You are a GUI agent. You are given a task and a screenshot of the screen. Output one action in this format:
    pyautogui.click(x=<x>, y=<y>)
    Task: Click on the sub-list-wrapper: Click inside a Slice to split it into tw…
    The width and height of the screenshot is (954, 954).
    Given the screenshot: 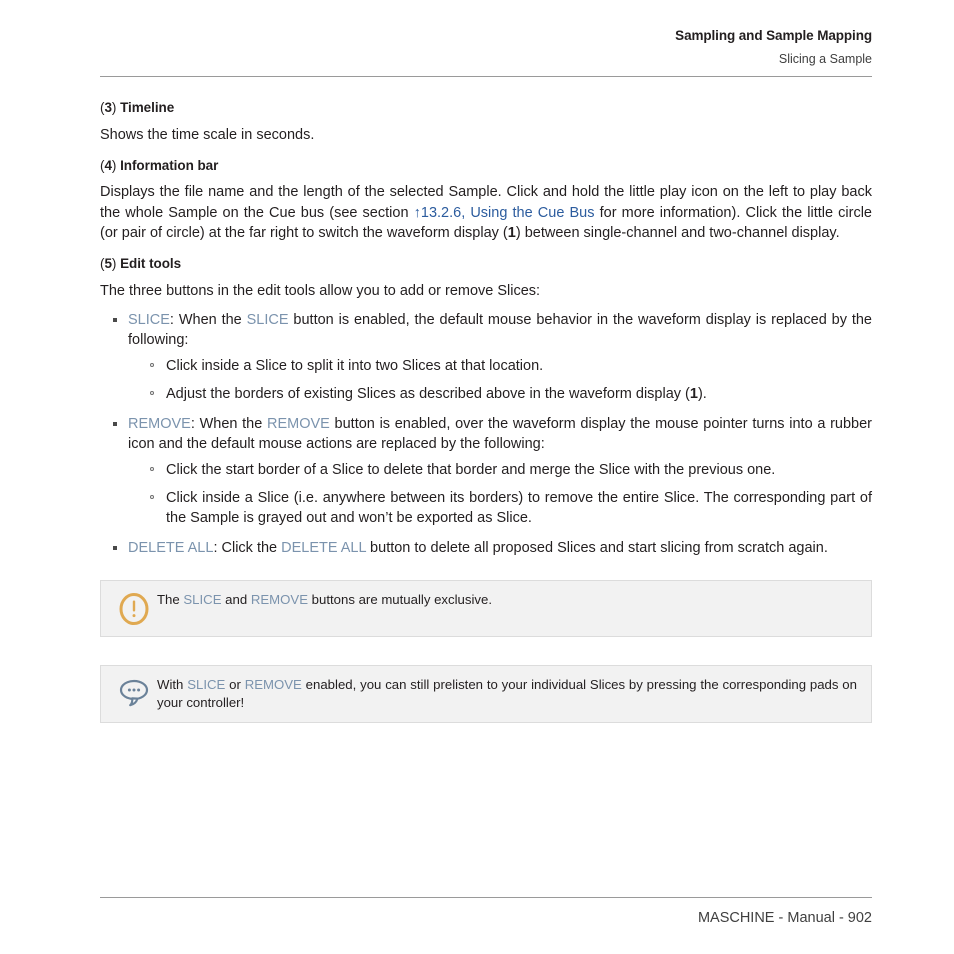 What is the action you would take?
    pyautogui.click(x=500, y=380)
    